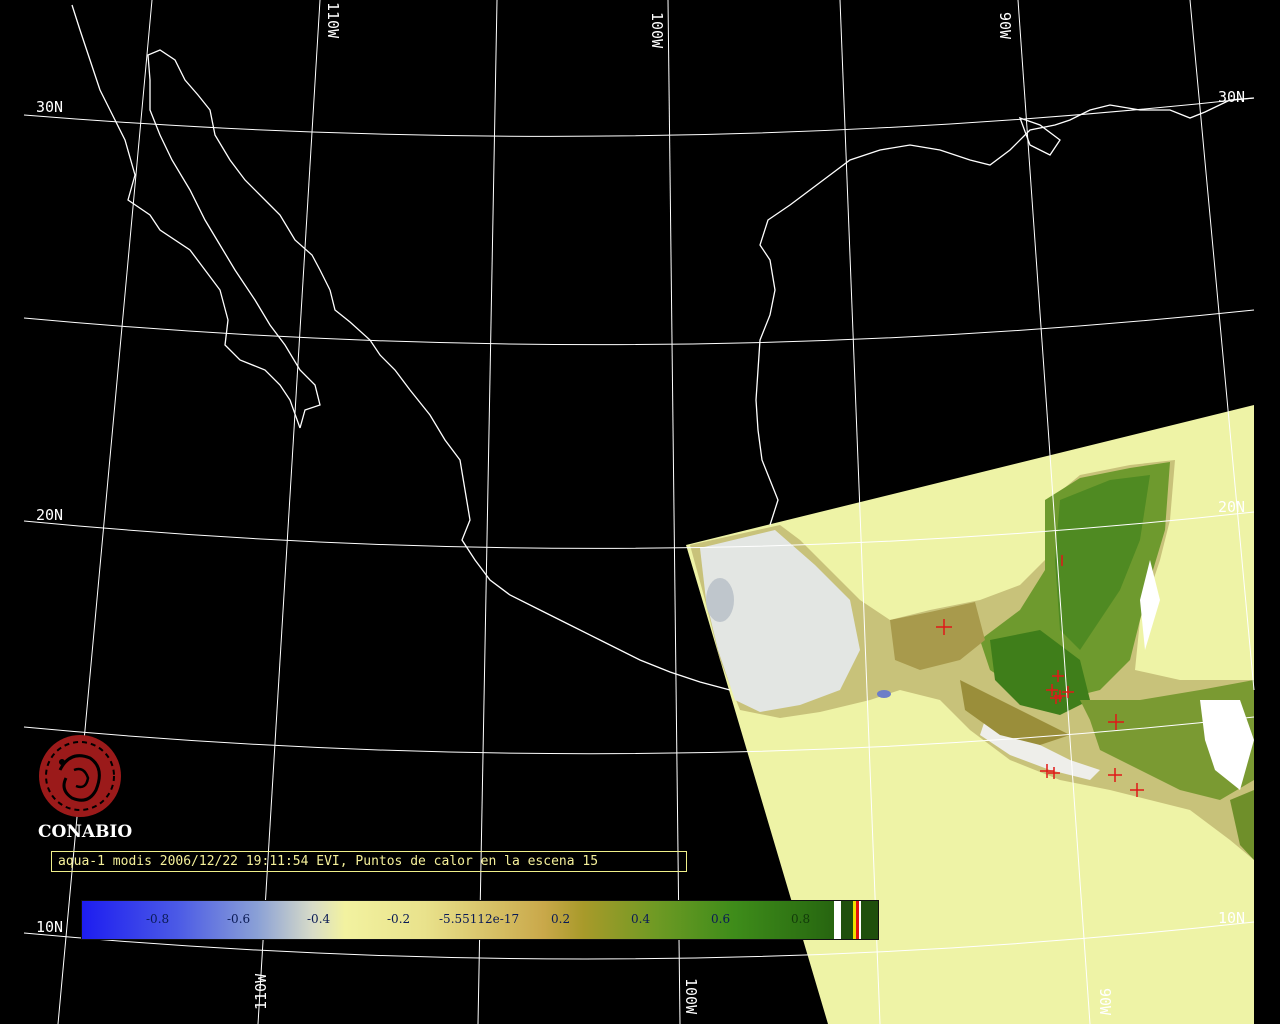 The width and height of the screenshot is (1280, 1024). Describe the element at coordinates (847, 920) in the screenshot. I see `colorbar-stripe-green` at that location.